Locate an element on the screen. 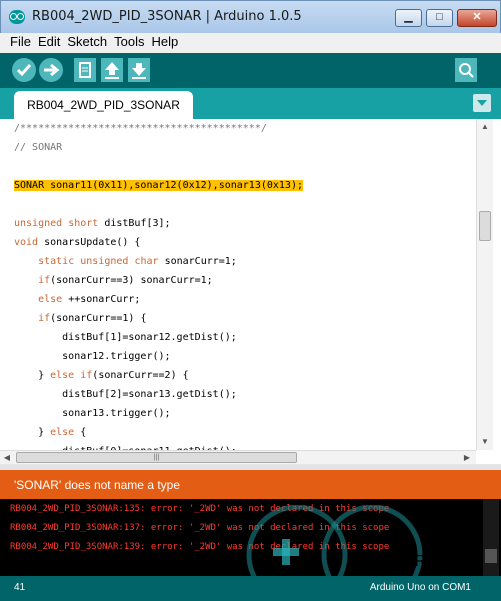  minimize-button: ▁ is located at coordinates (408, 18).